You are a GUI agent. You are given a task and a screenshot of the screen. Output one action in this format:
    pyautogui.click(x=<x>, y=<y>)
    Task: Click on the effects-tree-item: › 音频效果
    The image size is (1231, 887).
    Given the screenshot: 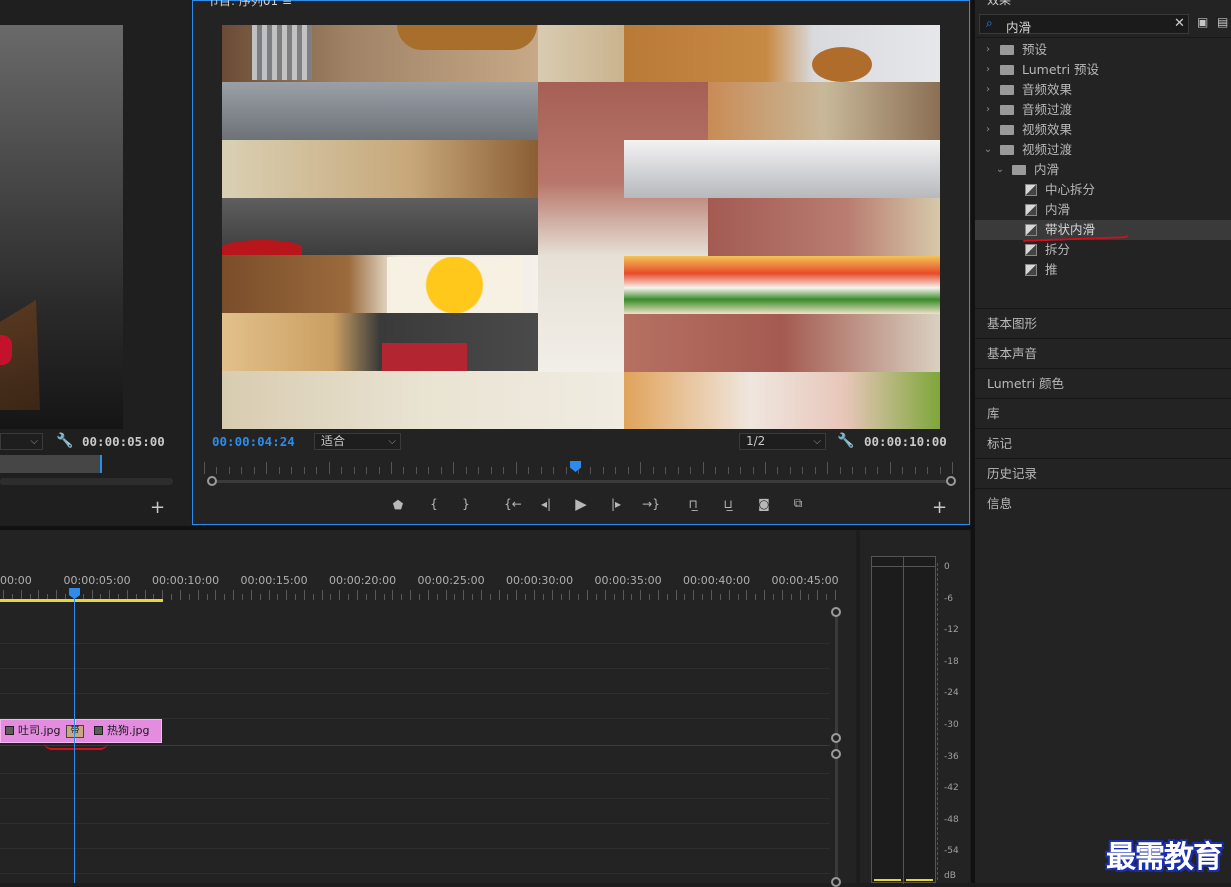 What is the action you would take?
    pyautogui.click(x=1103, y=90)
    